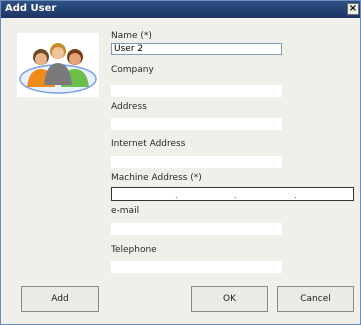 The width and height of the screenshot is (361, 325). What do you see at coordinates (196, 49) in the screenshot?
I see `name-field` at bounding box center [196, 49].